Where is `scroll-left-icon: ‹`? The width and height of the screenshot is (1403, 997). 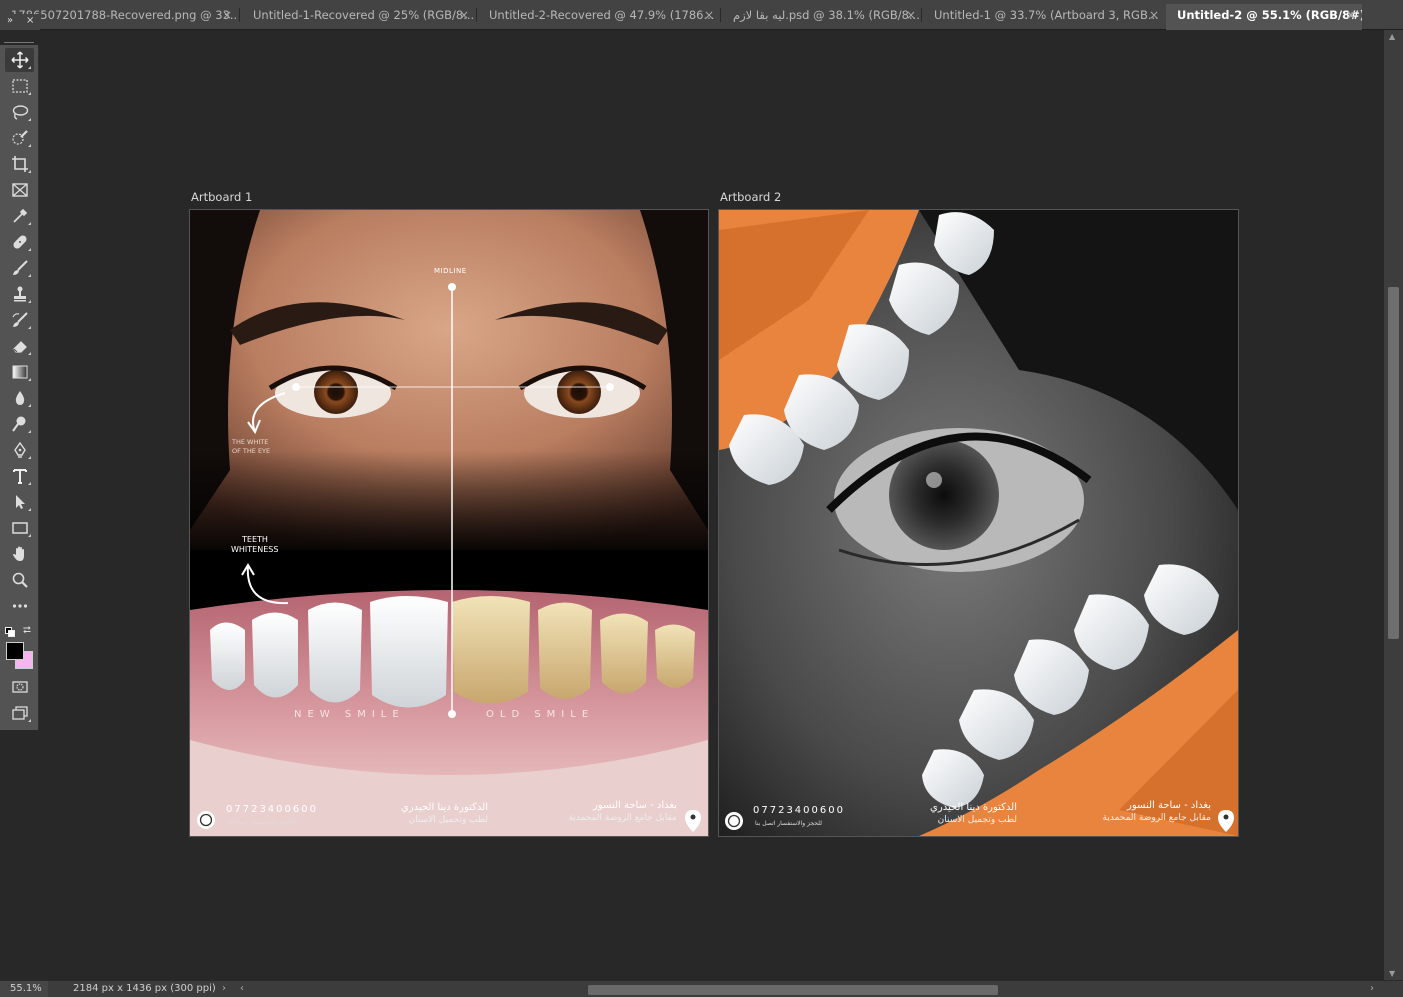
scroll-left-icon: ‹ is located at coordinates (242, 989).